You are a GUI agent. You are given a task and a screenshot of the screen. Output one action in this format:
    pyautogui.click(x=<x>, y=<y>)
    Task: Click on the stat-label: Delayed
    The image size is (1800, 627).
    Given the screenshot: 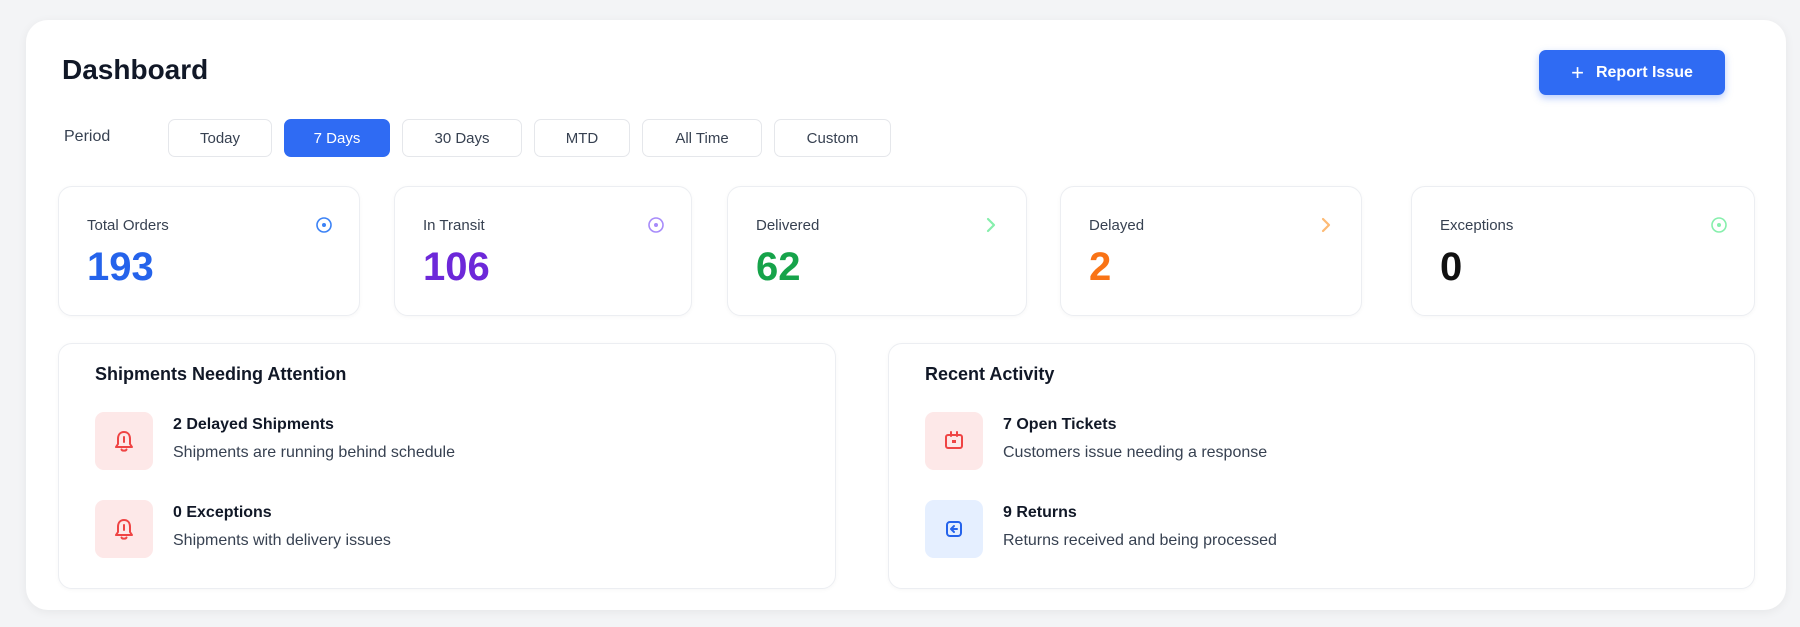 What is the action you would take?
    pyautogui.click(x=1117, y=225)
    